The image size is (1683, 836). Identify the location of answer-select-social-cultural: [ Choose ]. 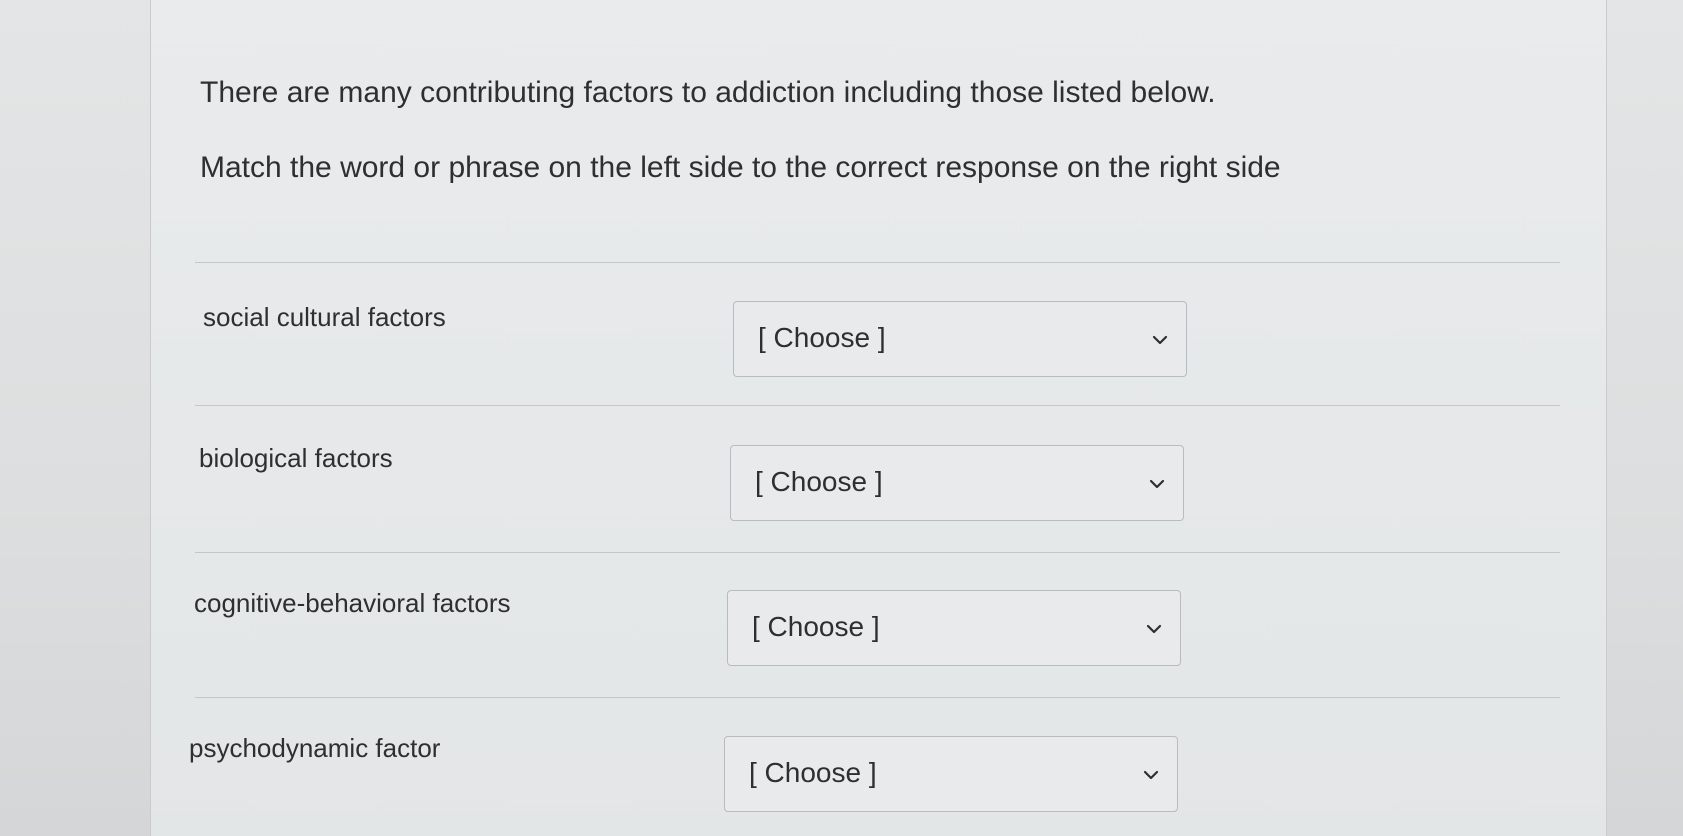
(960, 339).